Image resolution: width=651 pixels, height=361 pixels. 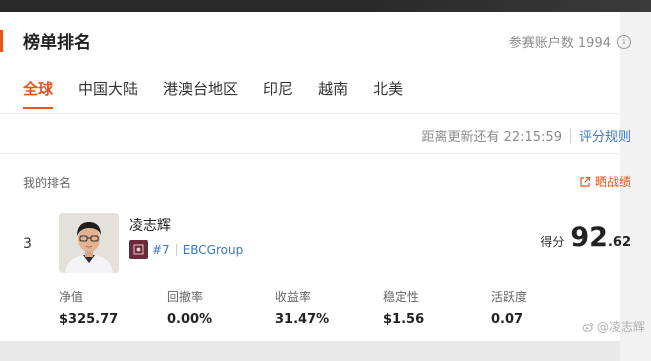 I want to click on update-separator, so click(x=570, y=135).